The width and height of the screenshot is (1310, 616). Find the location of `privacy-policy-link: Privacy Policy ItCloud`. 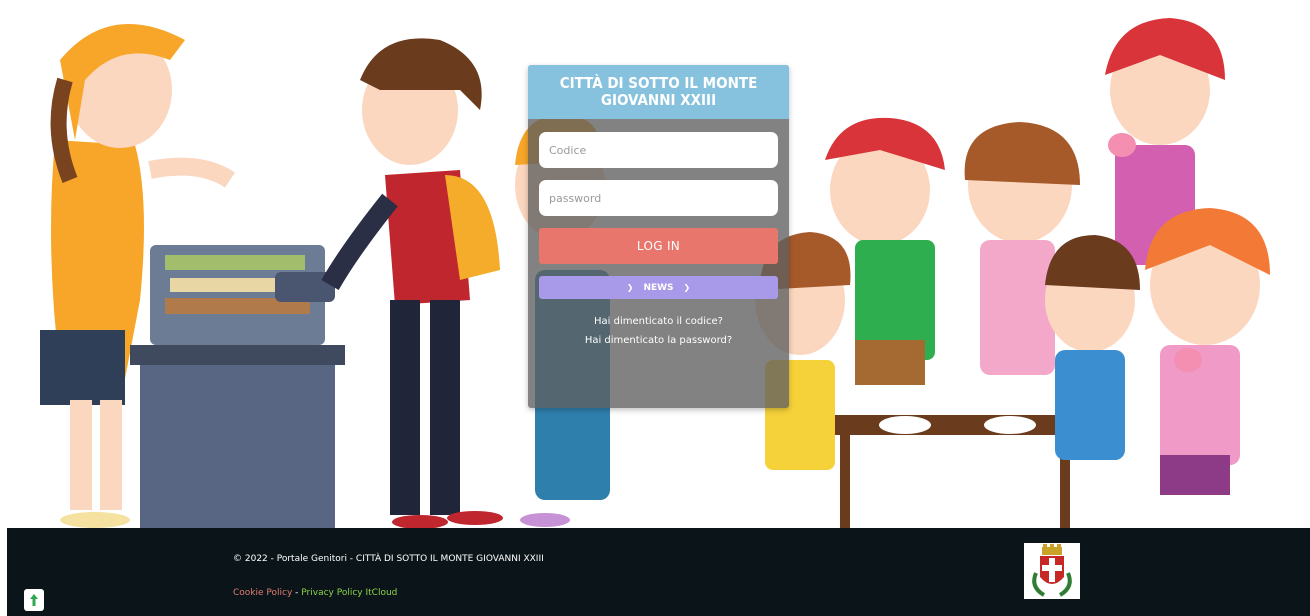

privacy-policy-link: Privacy Policy ItCloud is located at coordinates (349, 593).